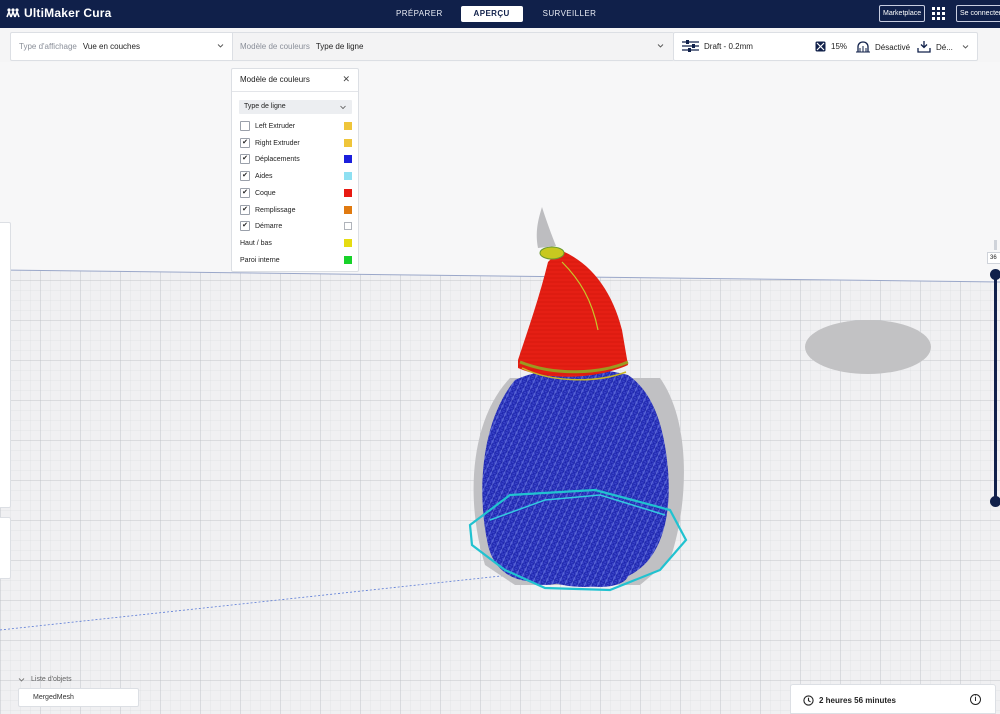 This screenshot has width=1000, height=714. What do you see at coordinates (728, 46) in the screenshot?
I see `profile-label: Draft - 0.2mm` at bounding box center [728, 46].